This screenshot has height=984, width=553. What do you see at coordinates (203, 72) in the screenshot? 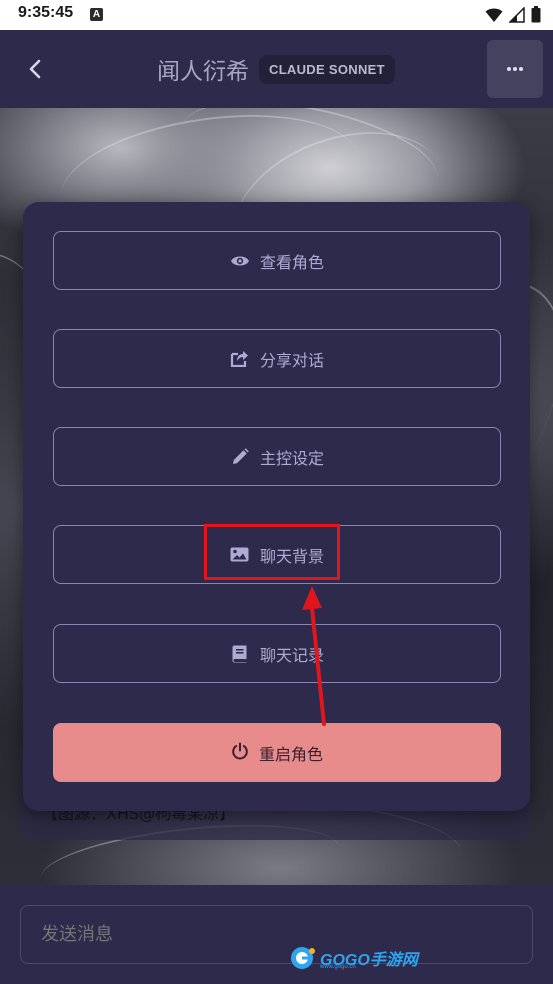
I see `character-title: 闻人衍希` at bounding box center [203, 72].